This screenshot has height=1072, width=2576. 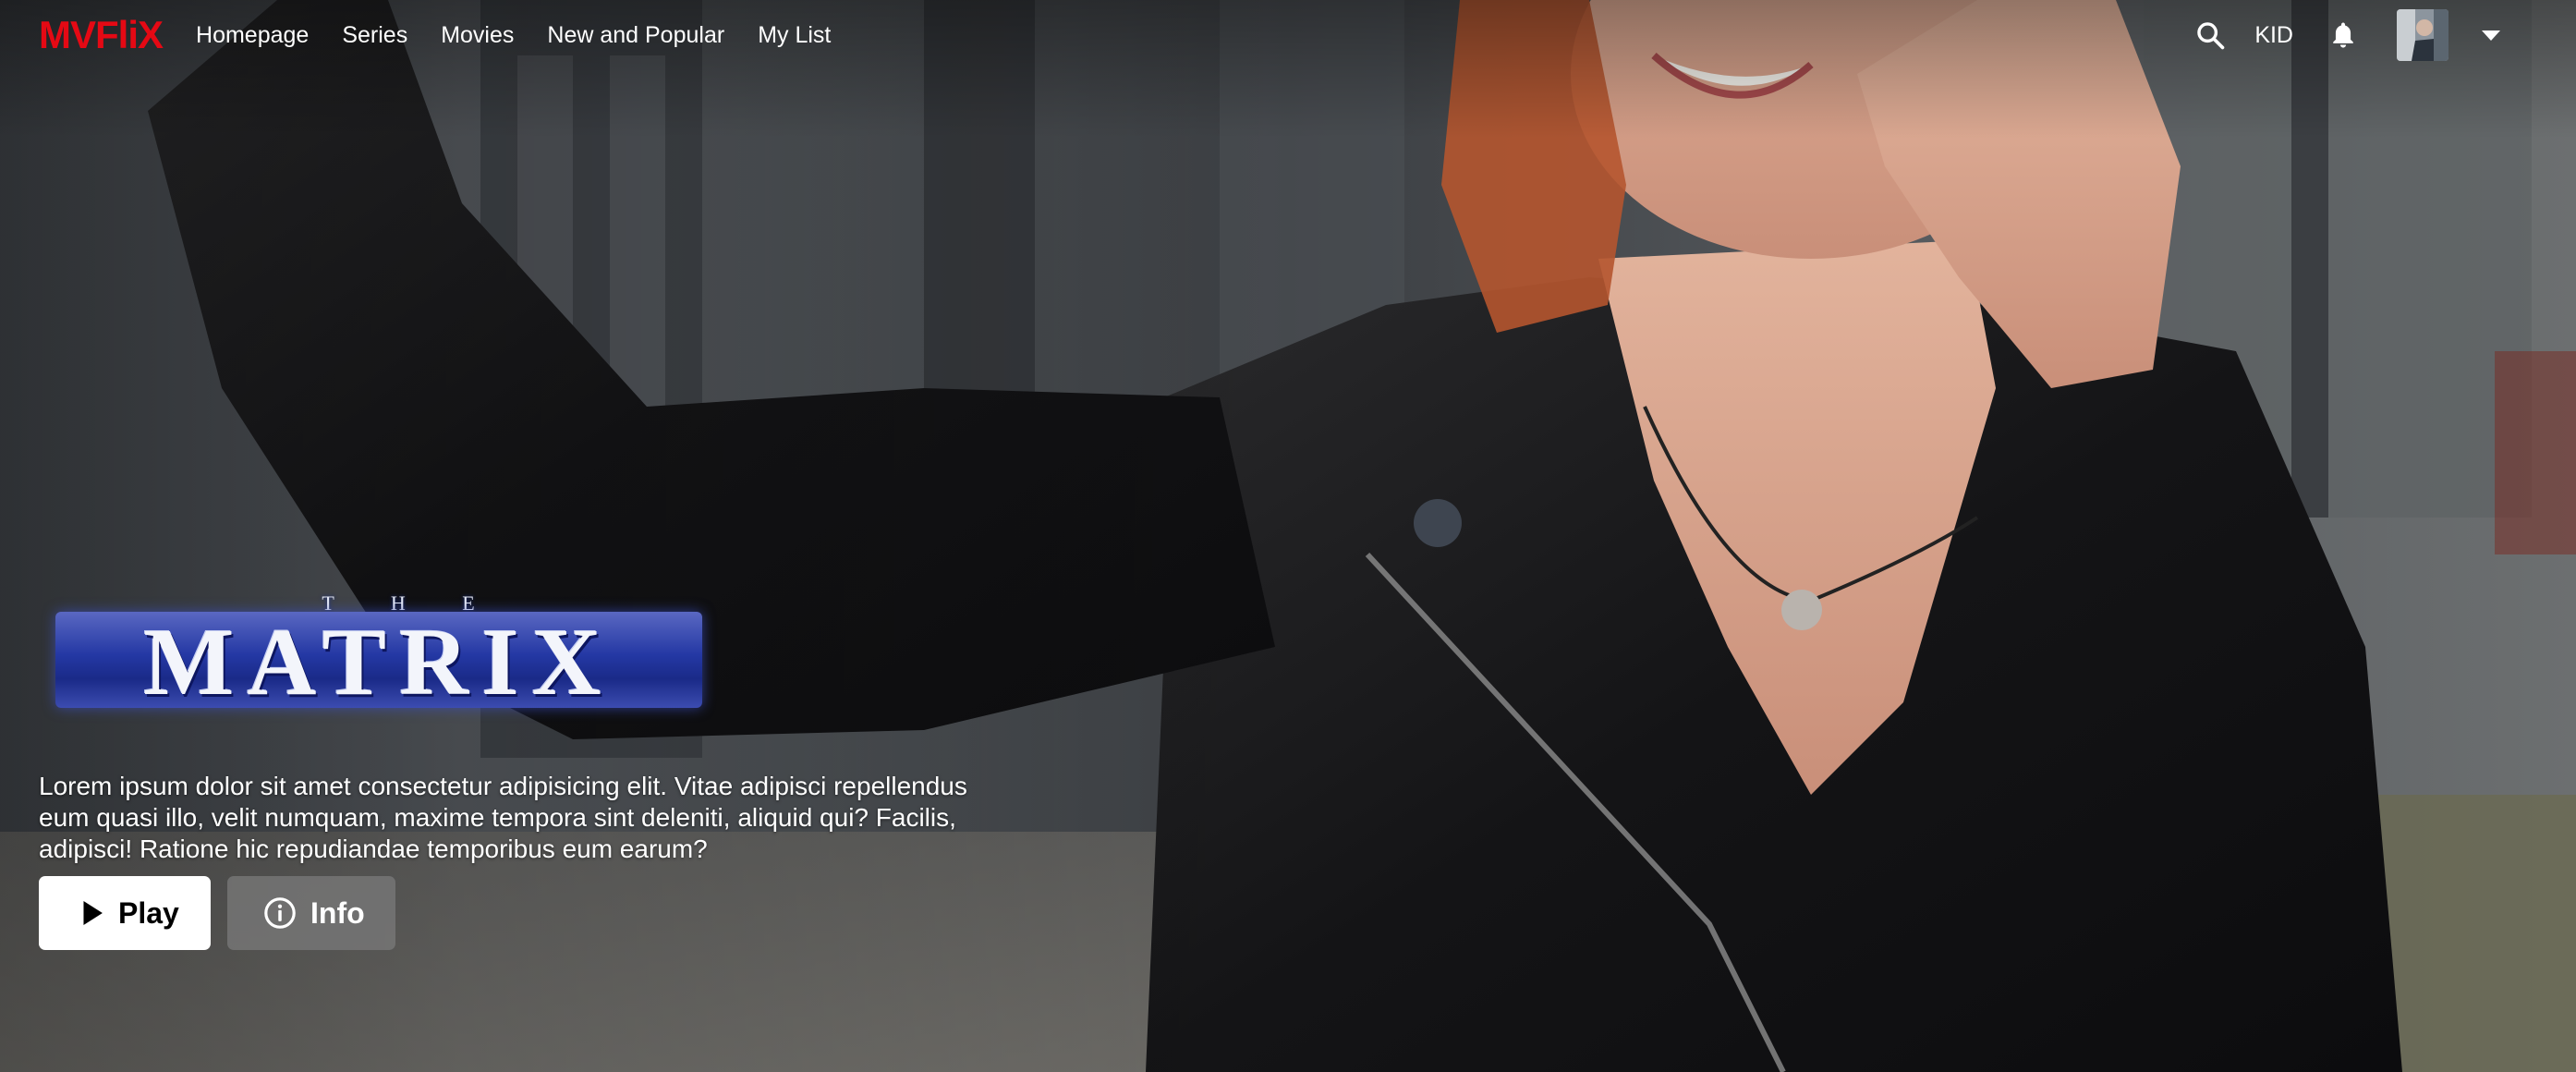 What do you see at coordinates (635, 35) in the screenshot?
I see `nav-link-new-and-popular: New and Popular` at bounding box center [635, 35].